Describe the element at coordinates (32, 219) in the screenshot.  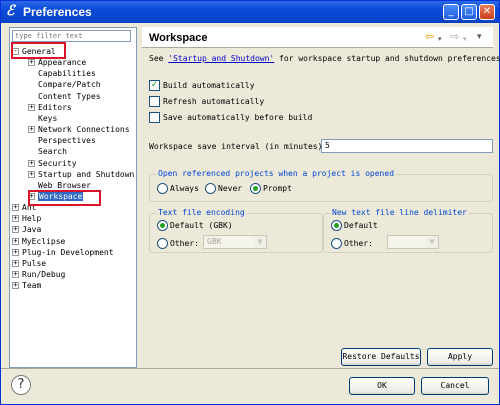
I see `tree-item-label: Help` at that location.